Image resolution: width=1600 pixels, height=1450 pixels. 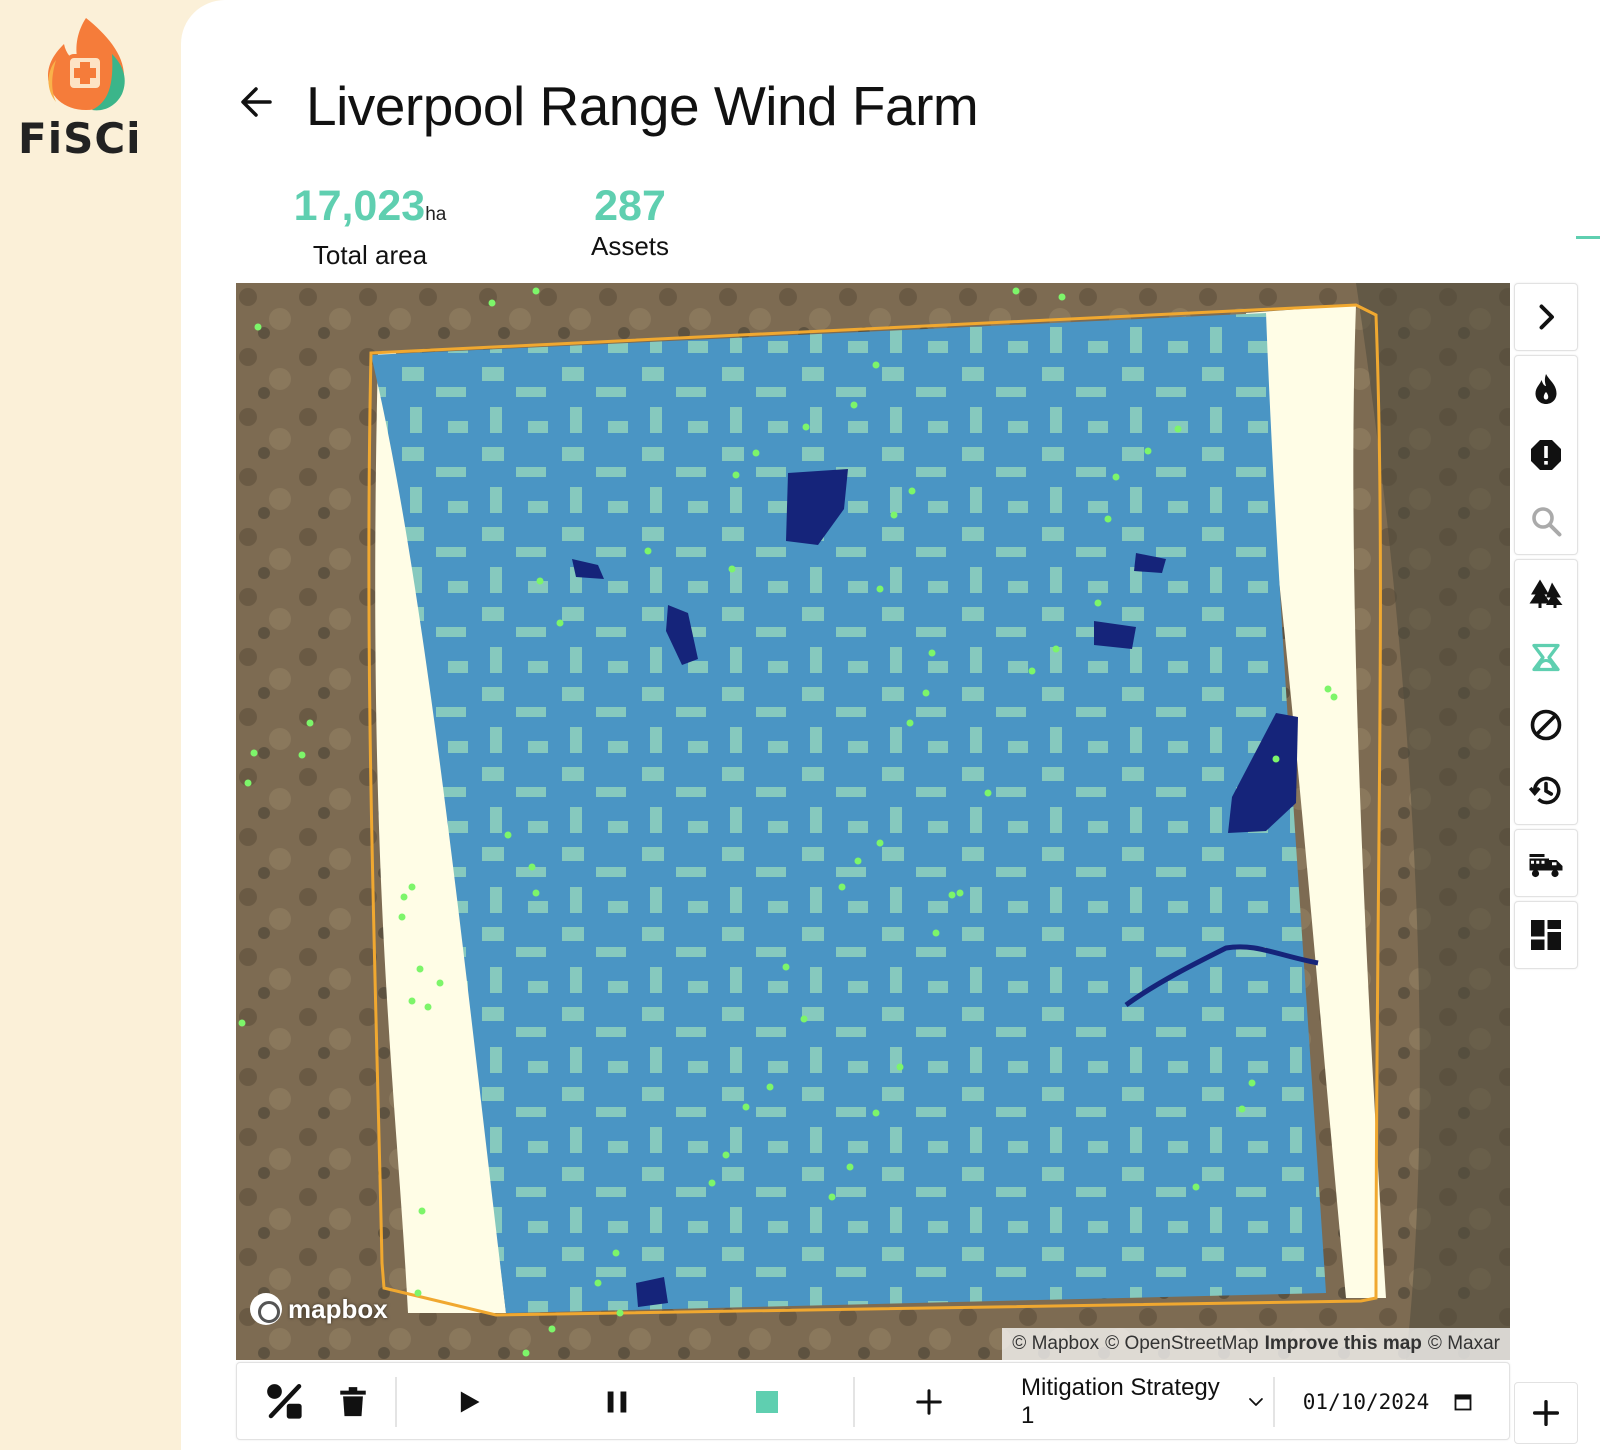 I want to click on strategy-selected-value: Mitigation Strategy 1, so click(x=1120, y=1401).